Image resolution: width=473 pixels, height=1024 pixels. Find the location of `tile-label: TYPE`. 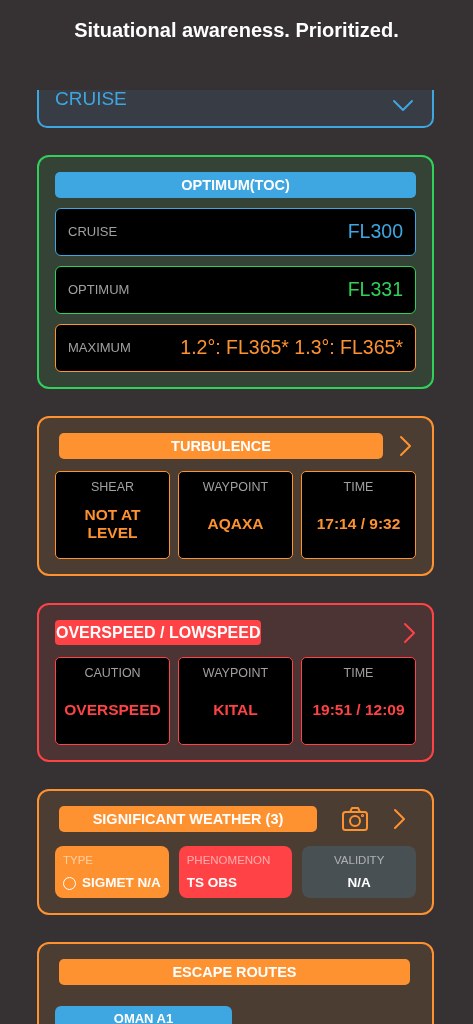

tile-label: TYPE is located at coordinates (79, 860).